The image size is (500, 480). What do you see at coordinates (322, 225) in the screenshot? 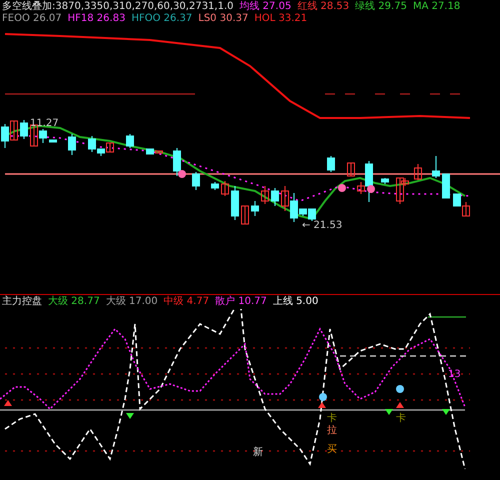
I see `low-price-label: ← 21.53` at bounding box center [322, 225].